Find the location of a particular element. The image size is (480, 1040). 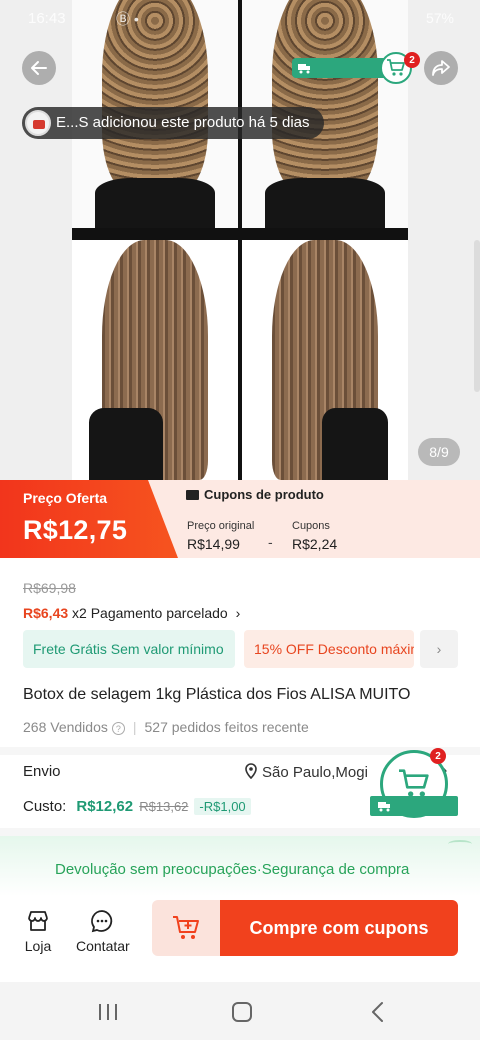

shipping-label: Envio is located at coordinates (42, 771).